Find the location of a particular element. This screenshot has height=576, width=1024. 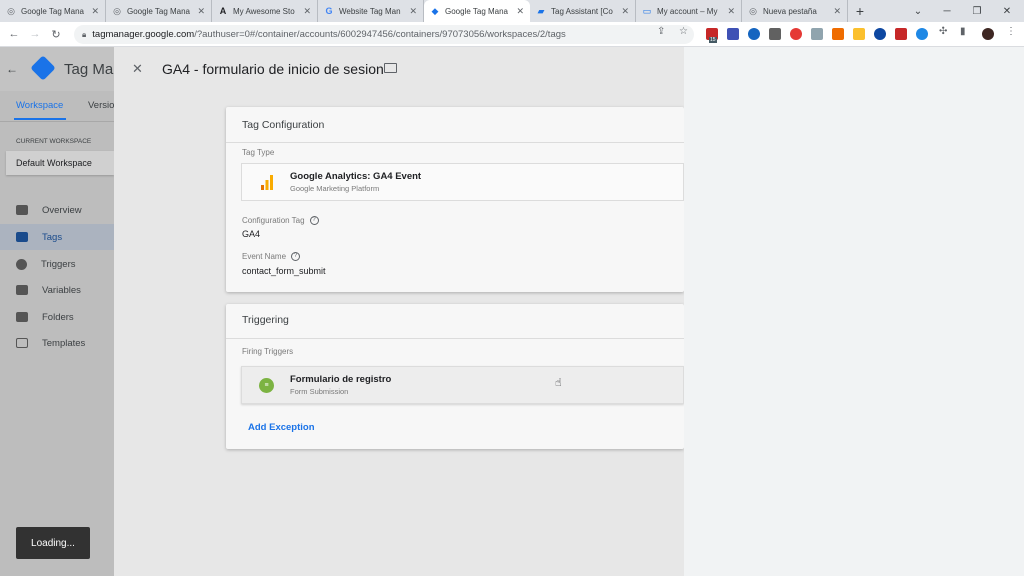

tab-search-icon: ⌄ is located at coordinates (918, 11).